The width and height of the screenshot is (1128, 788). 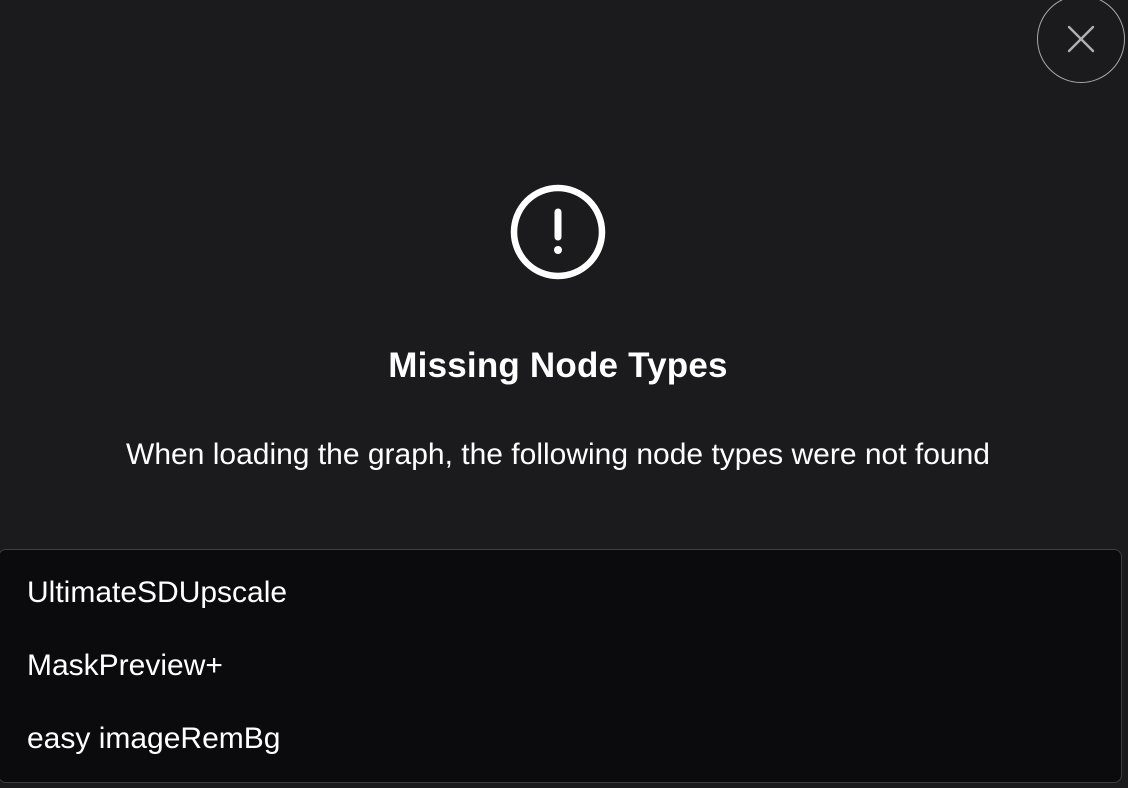 What do you see at coordinates (125, 665) in the screenshot?
I see `list-item: MaskPreview+` at bounding box center [125, 665].